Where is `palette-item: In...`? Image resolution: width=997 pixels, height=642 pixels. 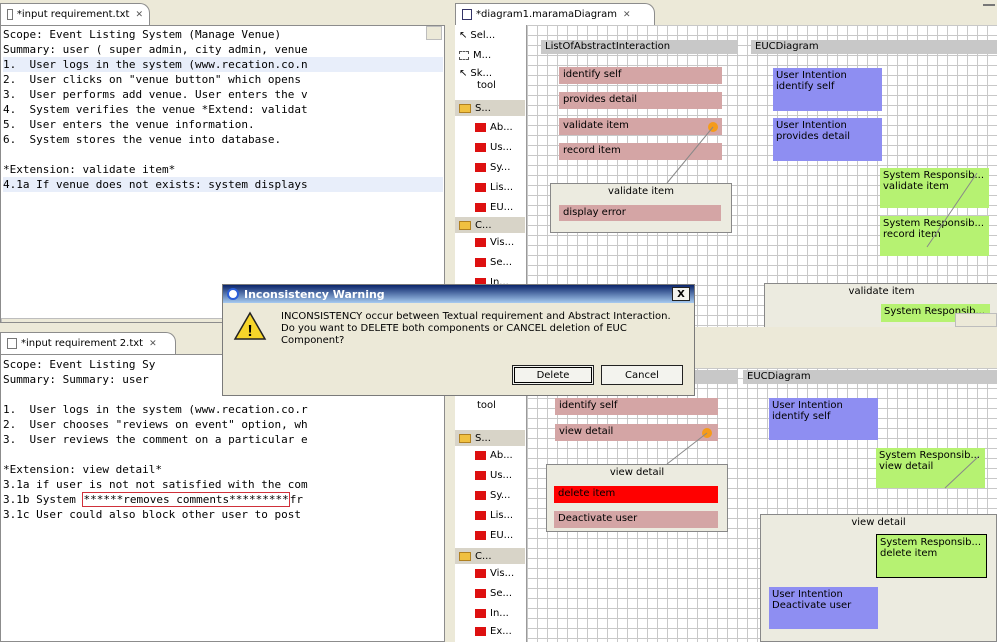 palette-item: In... is located at coordinates (492, 613).